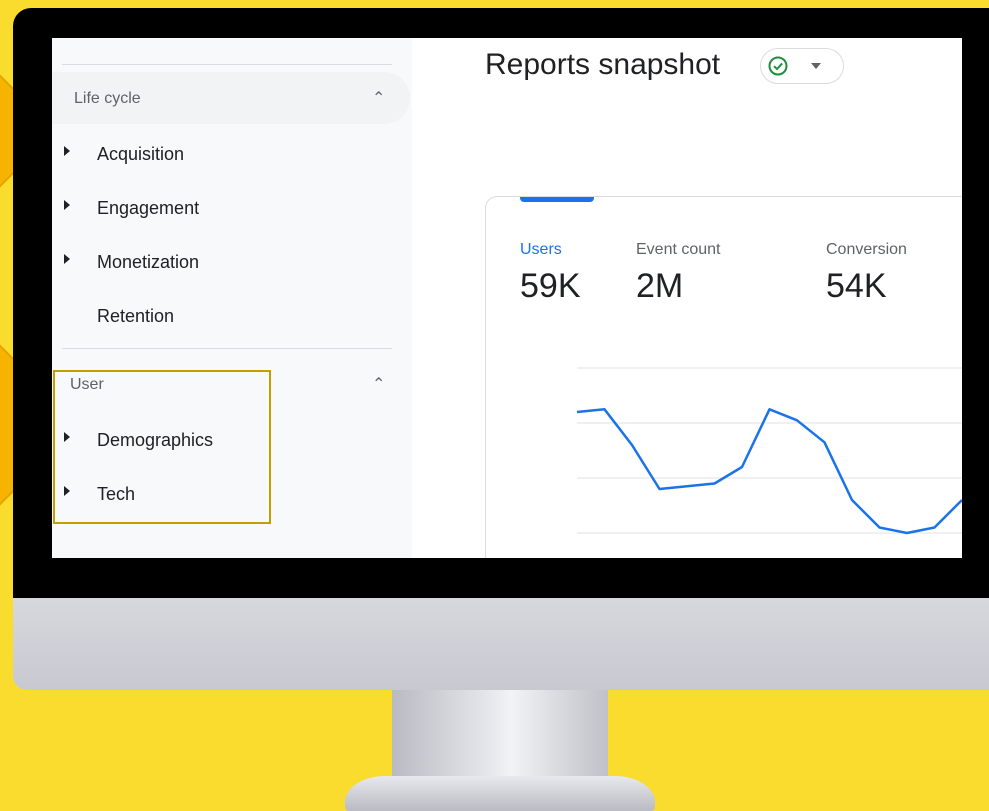  I want to click on sidebar-item-monetization: Monetization, so click(222, 262).